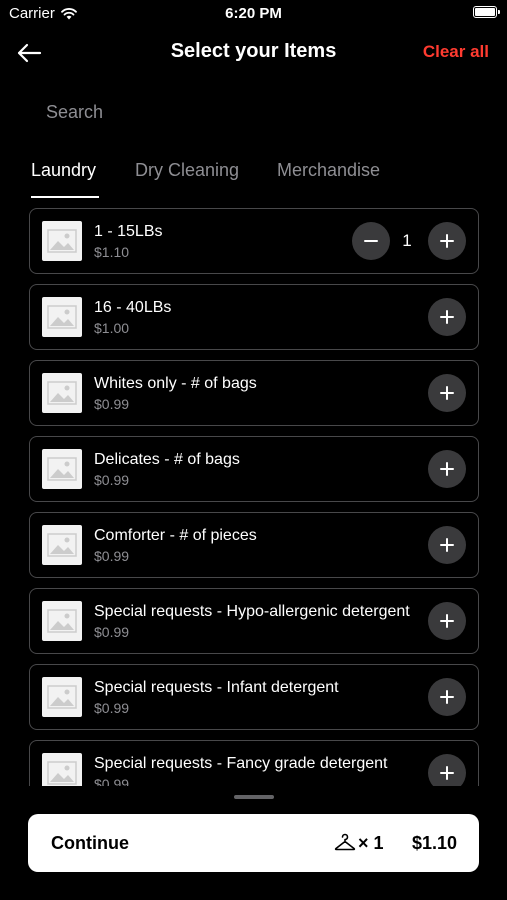  I want to click on list-item: Delicates - # of bags $0.99, so click(254, 469).